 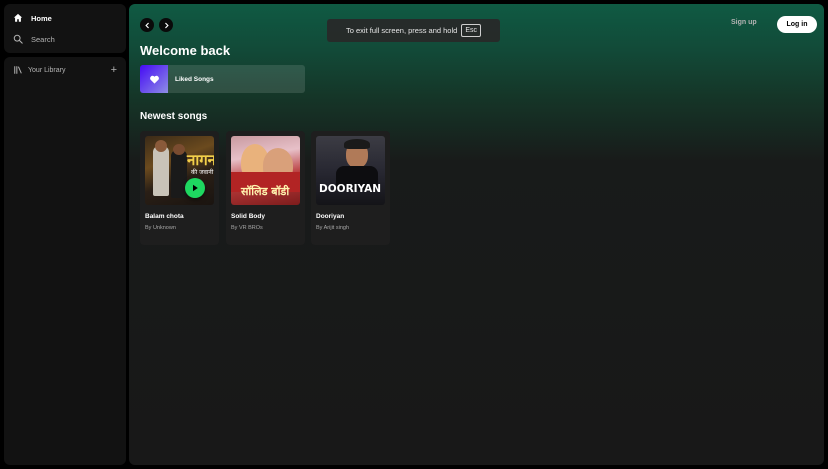 What do you see at coordinates (47, 70) in the screenshot?
I see `library-label: Your Library` at bounding box center [47, 70].